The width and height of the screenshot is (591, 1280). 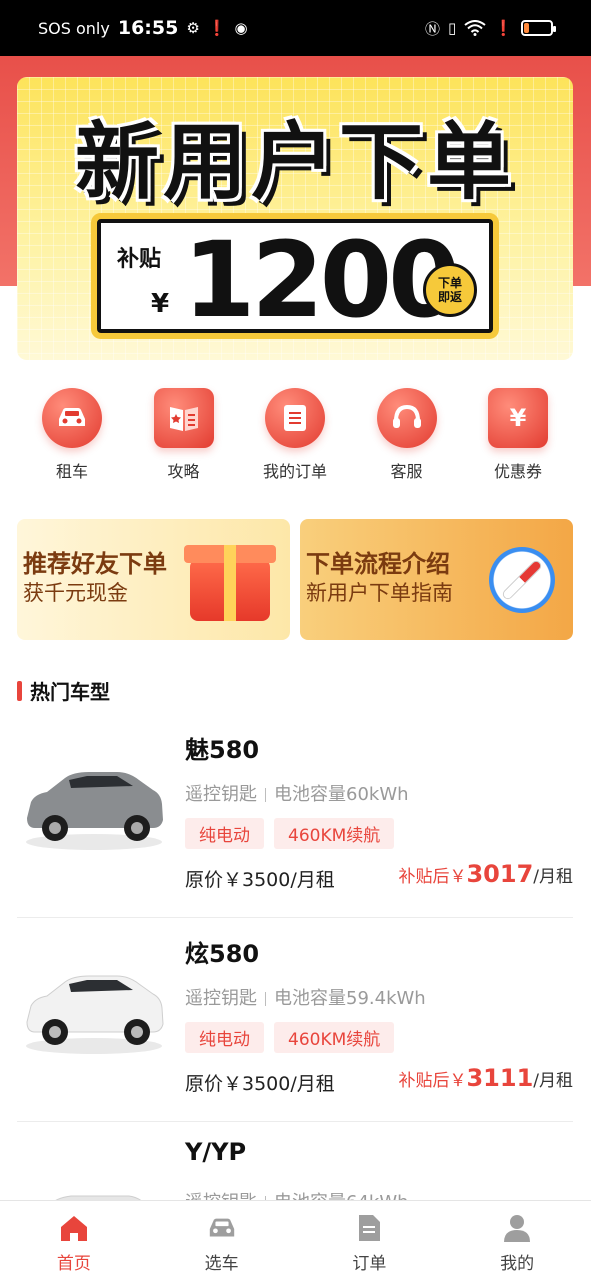 What do you see at coordinates (490, 28) in the screenshot?
I see `status-right: Ⓝ ▯ ❗` at bounding box center [490, 28].